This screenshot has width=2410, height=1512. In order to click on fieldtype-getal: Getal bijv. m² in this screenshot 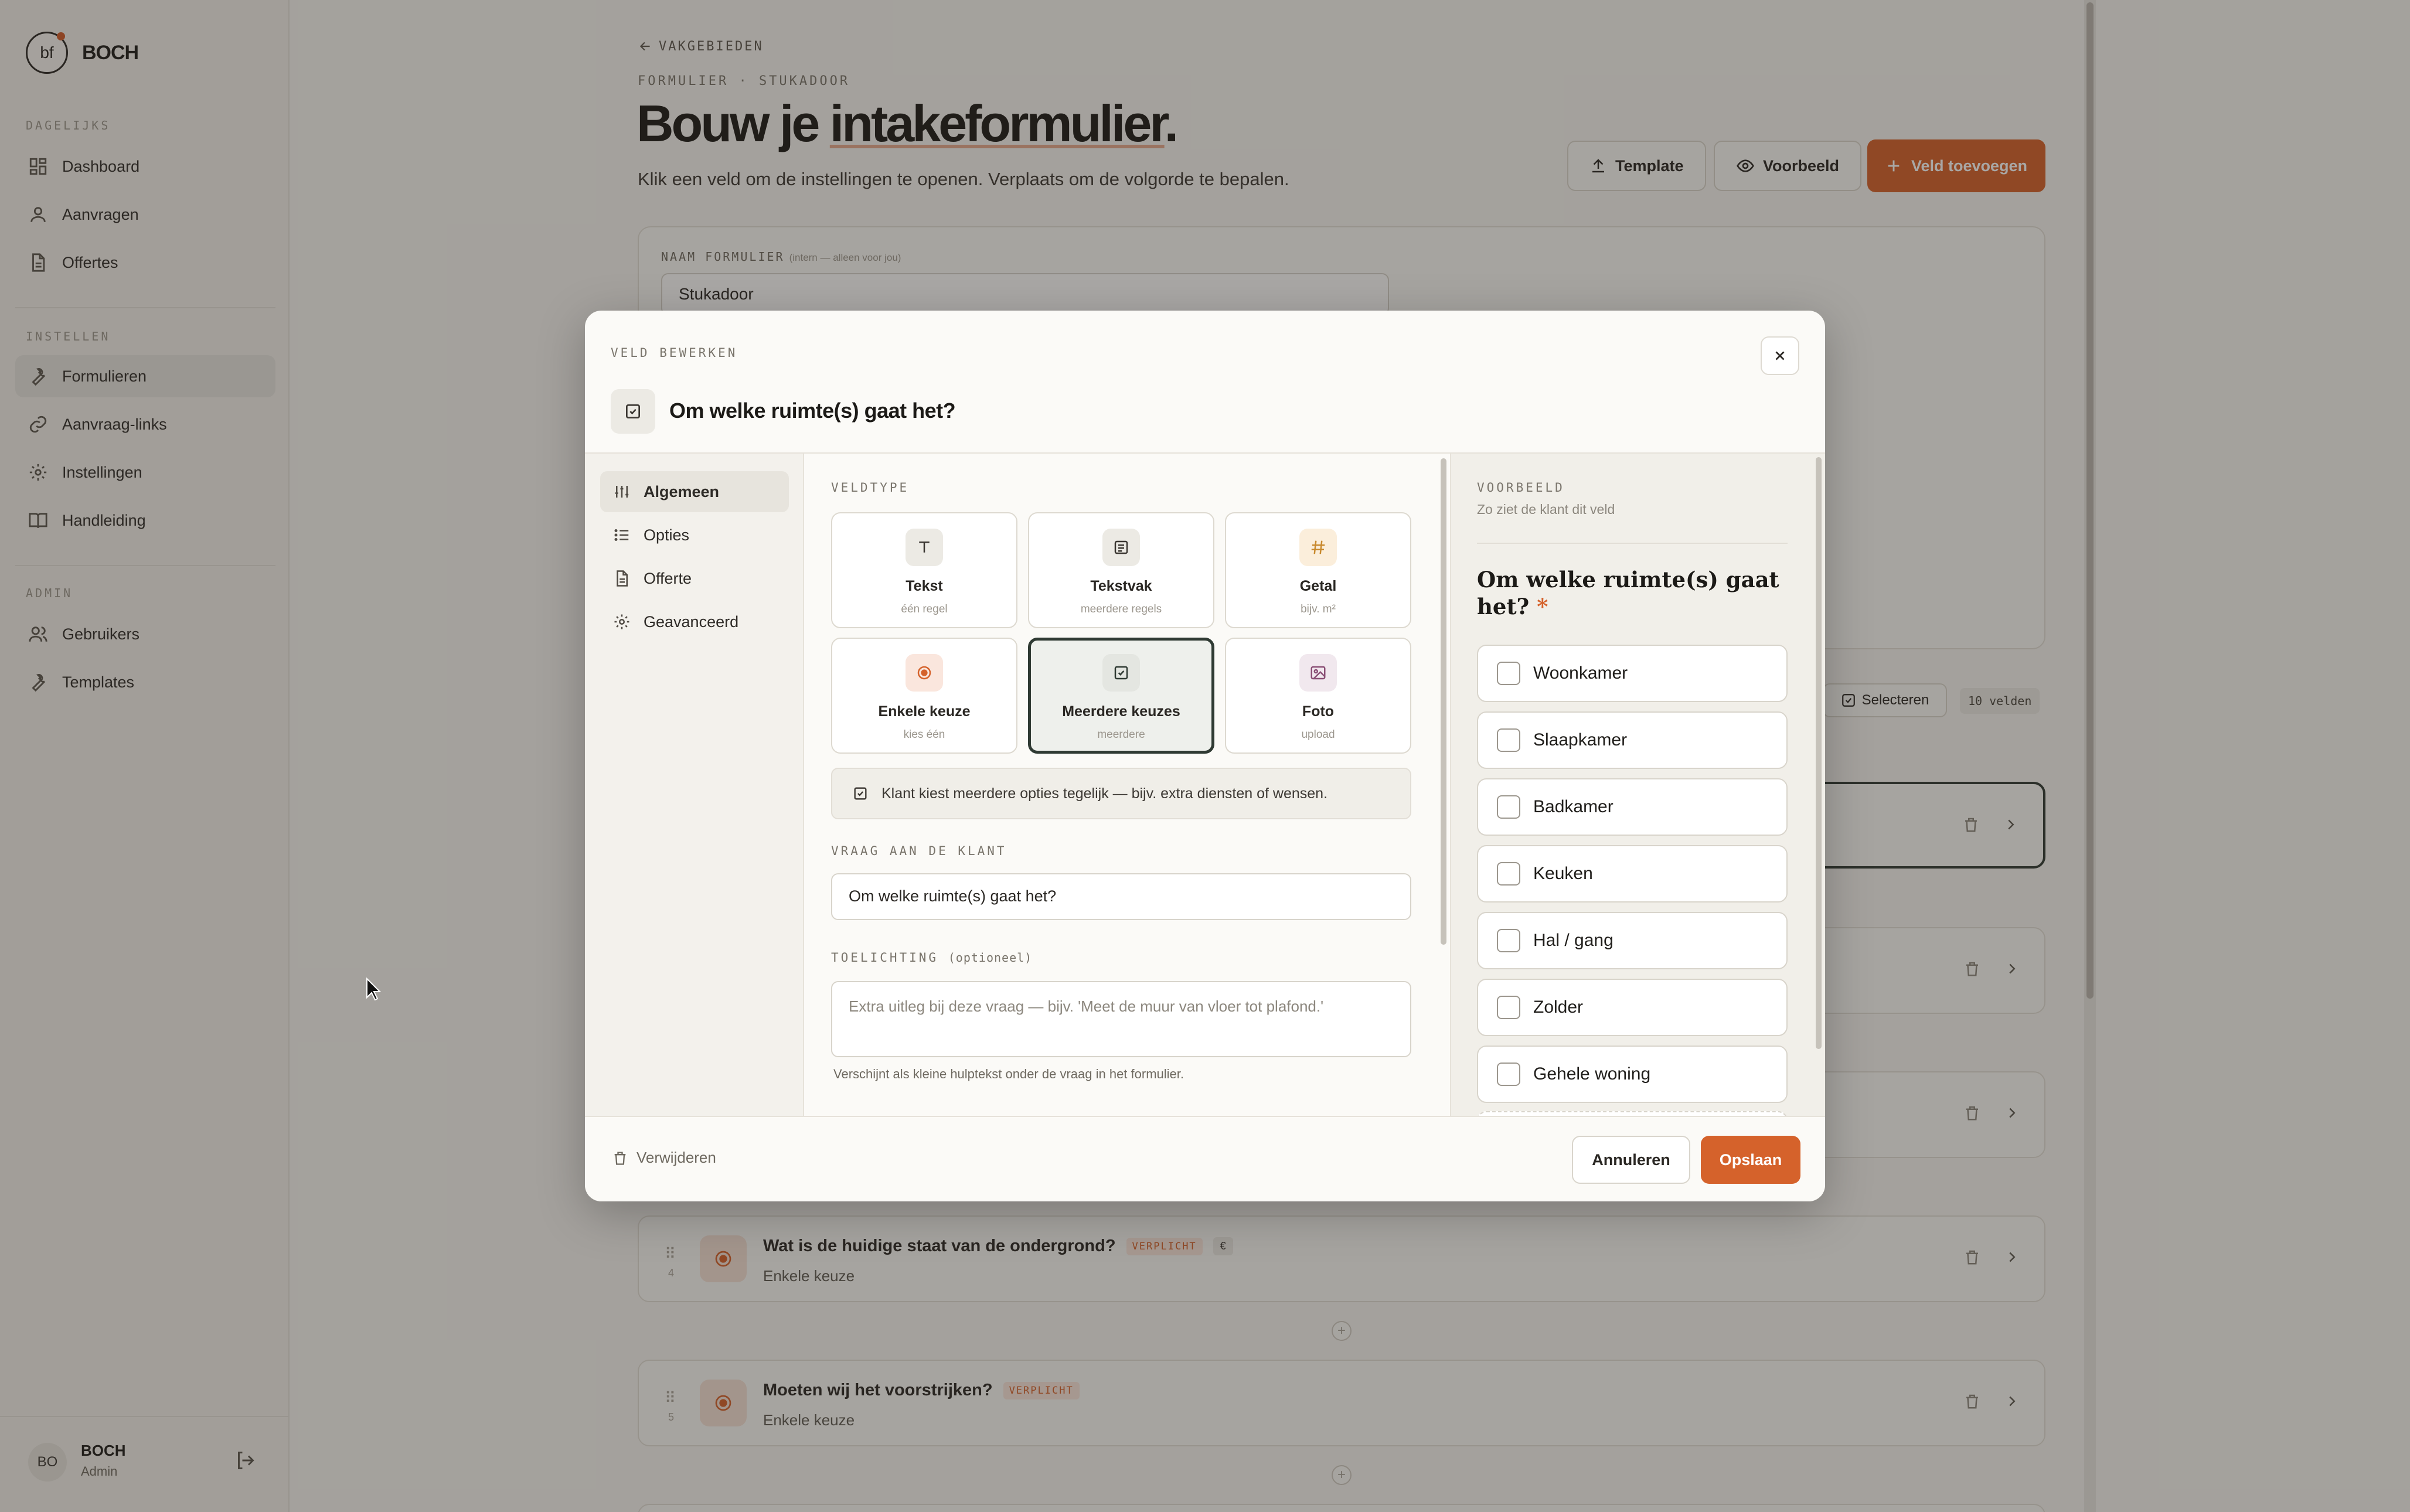, I will do `click(1318, 570)`.